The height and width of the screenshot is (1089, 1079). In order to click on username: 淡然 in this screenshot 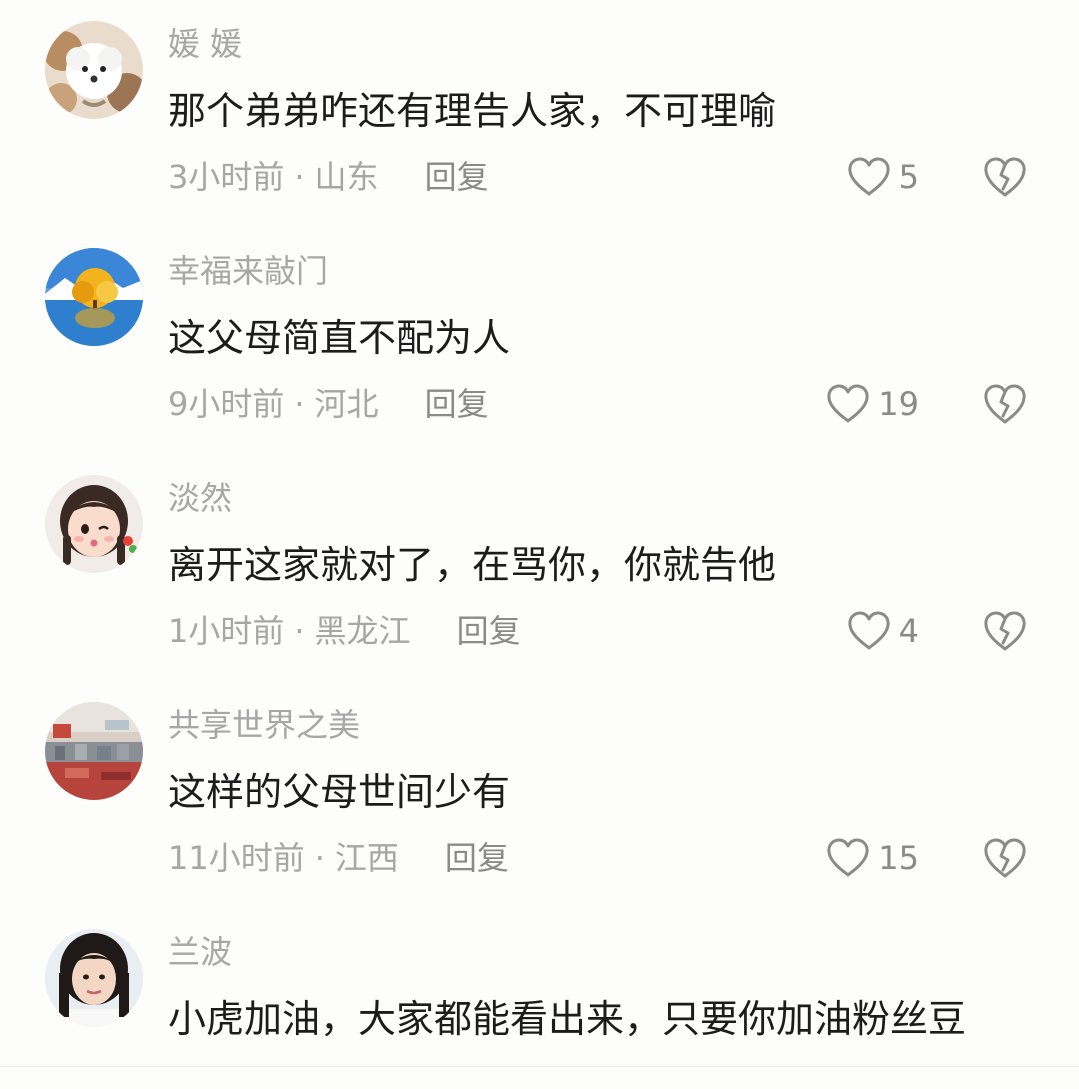, I will do `click(200, 498)`.